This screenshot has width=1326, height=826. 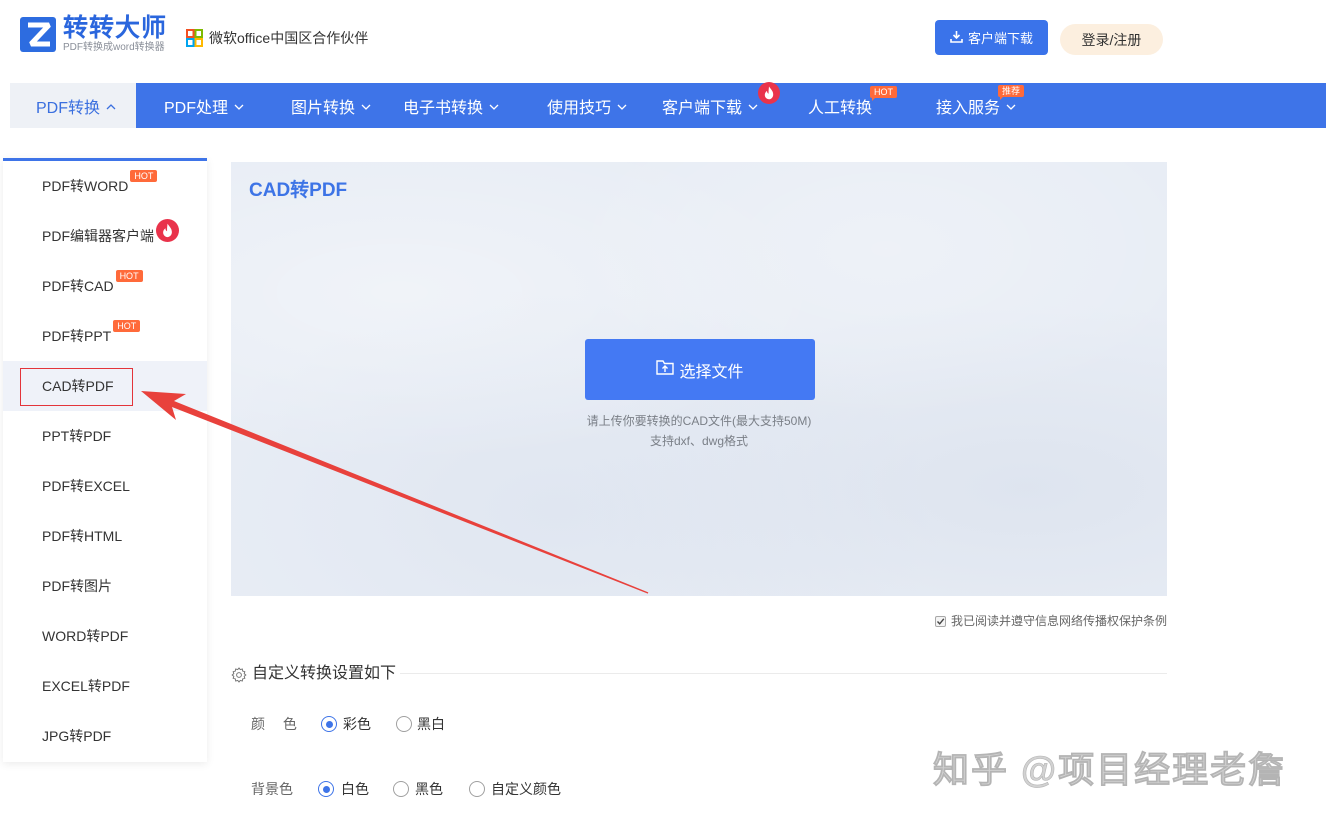 I want to click on sidebar-item-label: WORD转PDF, so click(x=85, y=636).